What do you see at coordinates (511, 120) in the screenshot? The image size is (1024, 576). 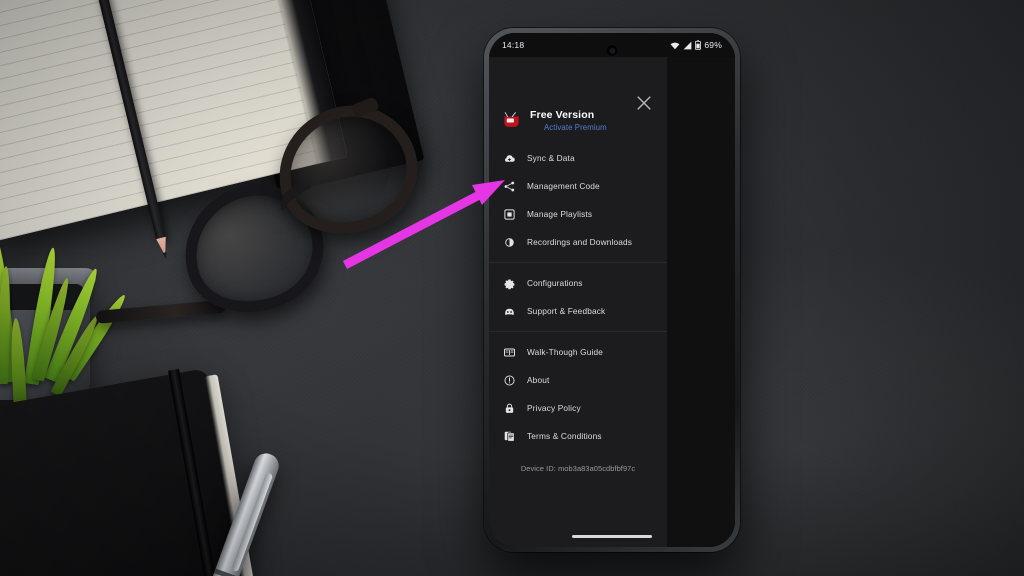 I see `app-logo-icon` at bounding box center [511, 120].